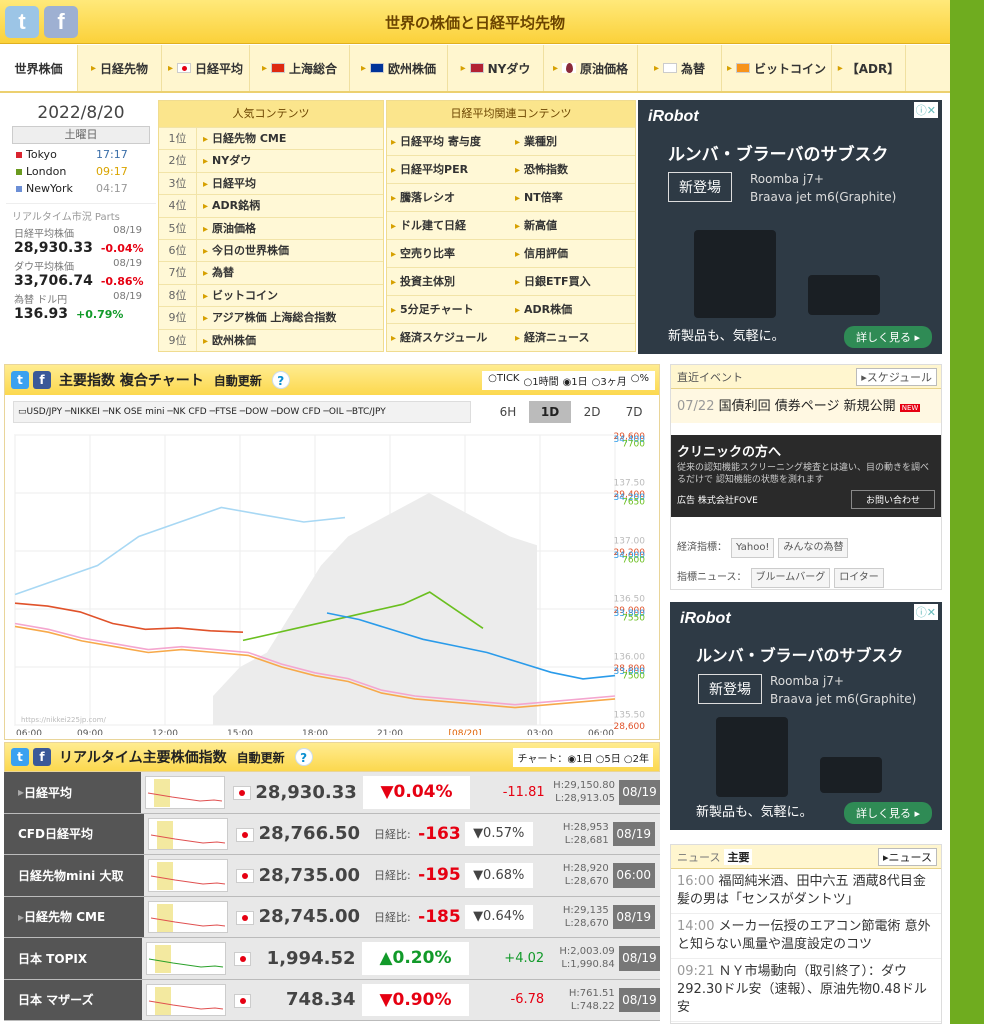 The image size is (984, 1024). I want to click on nav-item-2: ▸ 日経平均, so click(206, 68).